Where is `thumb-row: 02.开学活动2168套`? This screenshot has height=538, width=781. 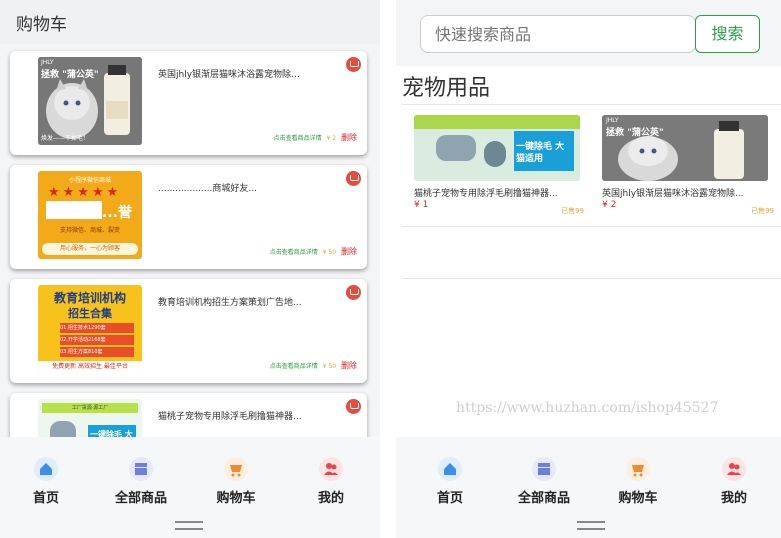
thumb-row: 02.开学活动2168套 is located at coordinates (97, 340).